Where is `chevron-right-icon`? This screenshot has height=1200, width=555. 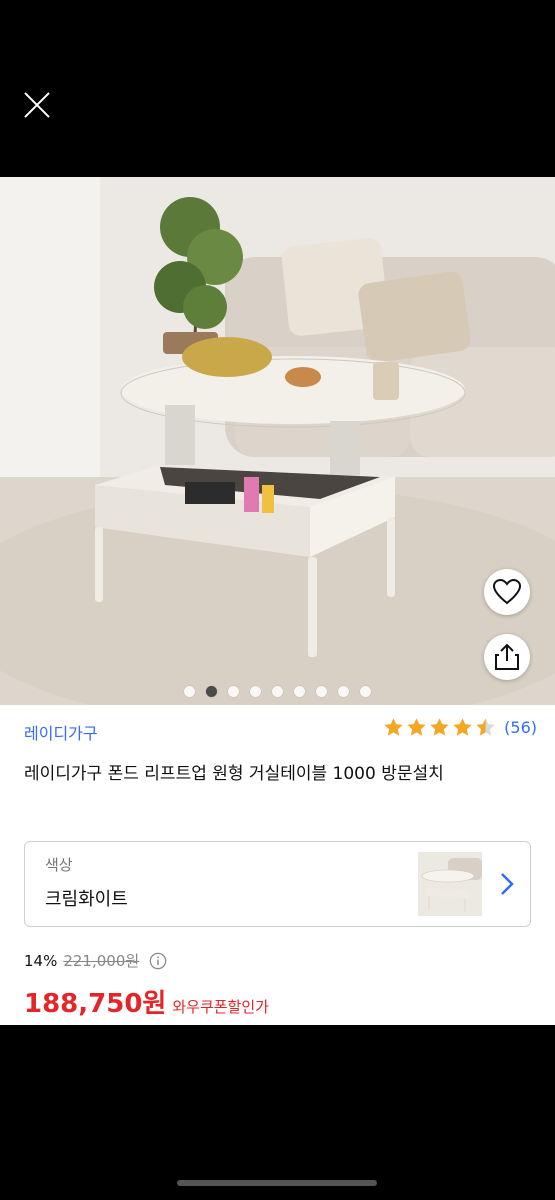 chevron-right-icon is located at coordinates (507, 884).